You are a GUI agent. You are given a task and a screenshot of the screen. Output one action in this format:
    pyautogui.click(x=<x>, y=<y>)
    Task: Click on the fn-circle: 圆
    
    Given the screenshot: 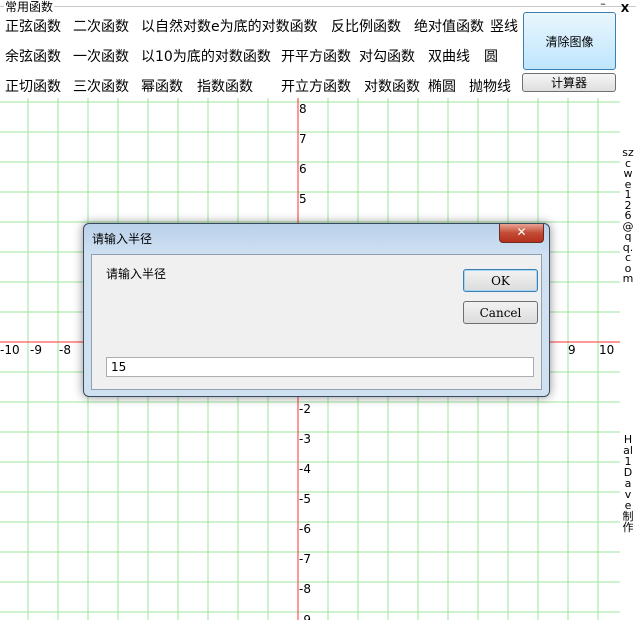 What is the action you would take?
    pyautogui.click(x=491, y=57)
    